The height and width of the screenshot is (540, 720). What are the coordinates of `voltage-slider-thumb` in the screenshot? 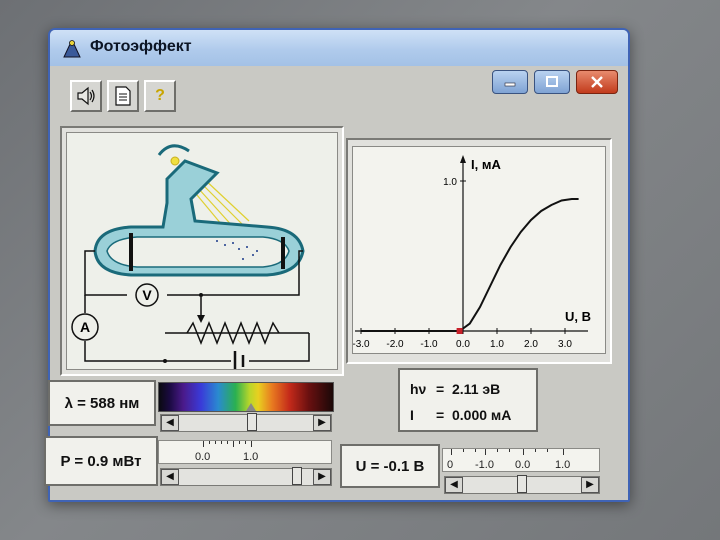 It's located at (522, 484).